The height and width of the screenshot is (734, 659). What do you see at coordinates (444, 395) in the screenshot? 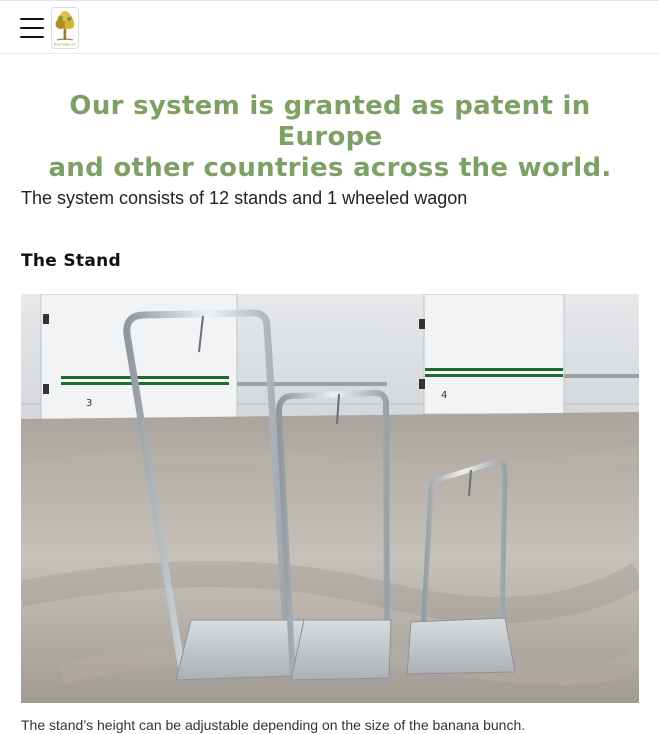
I see `door-number-4: 4` at bounding box center [444, 395].